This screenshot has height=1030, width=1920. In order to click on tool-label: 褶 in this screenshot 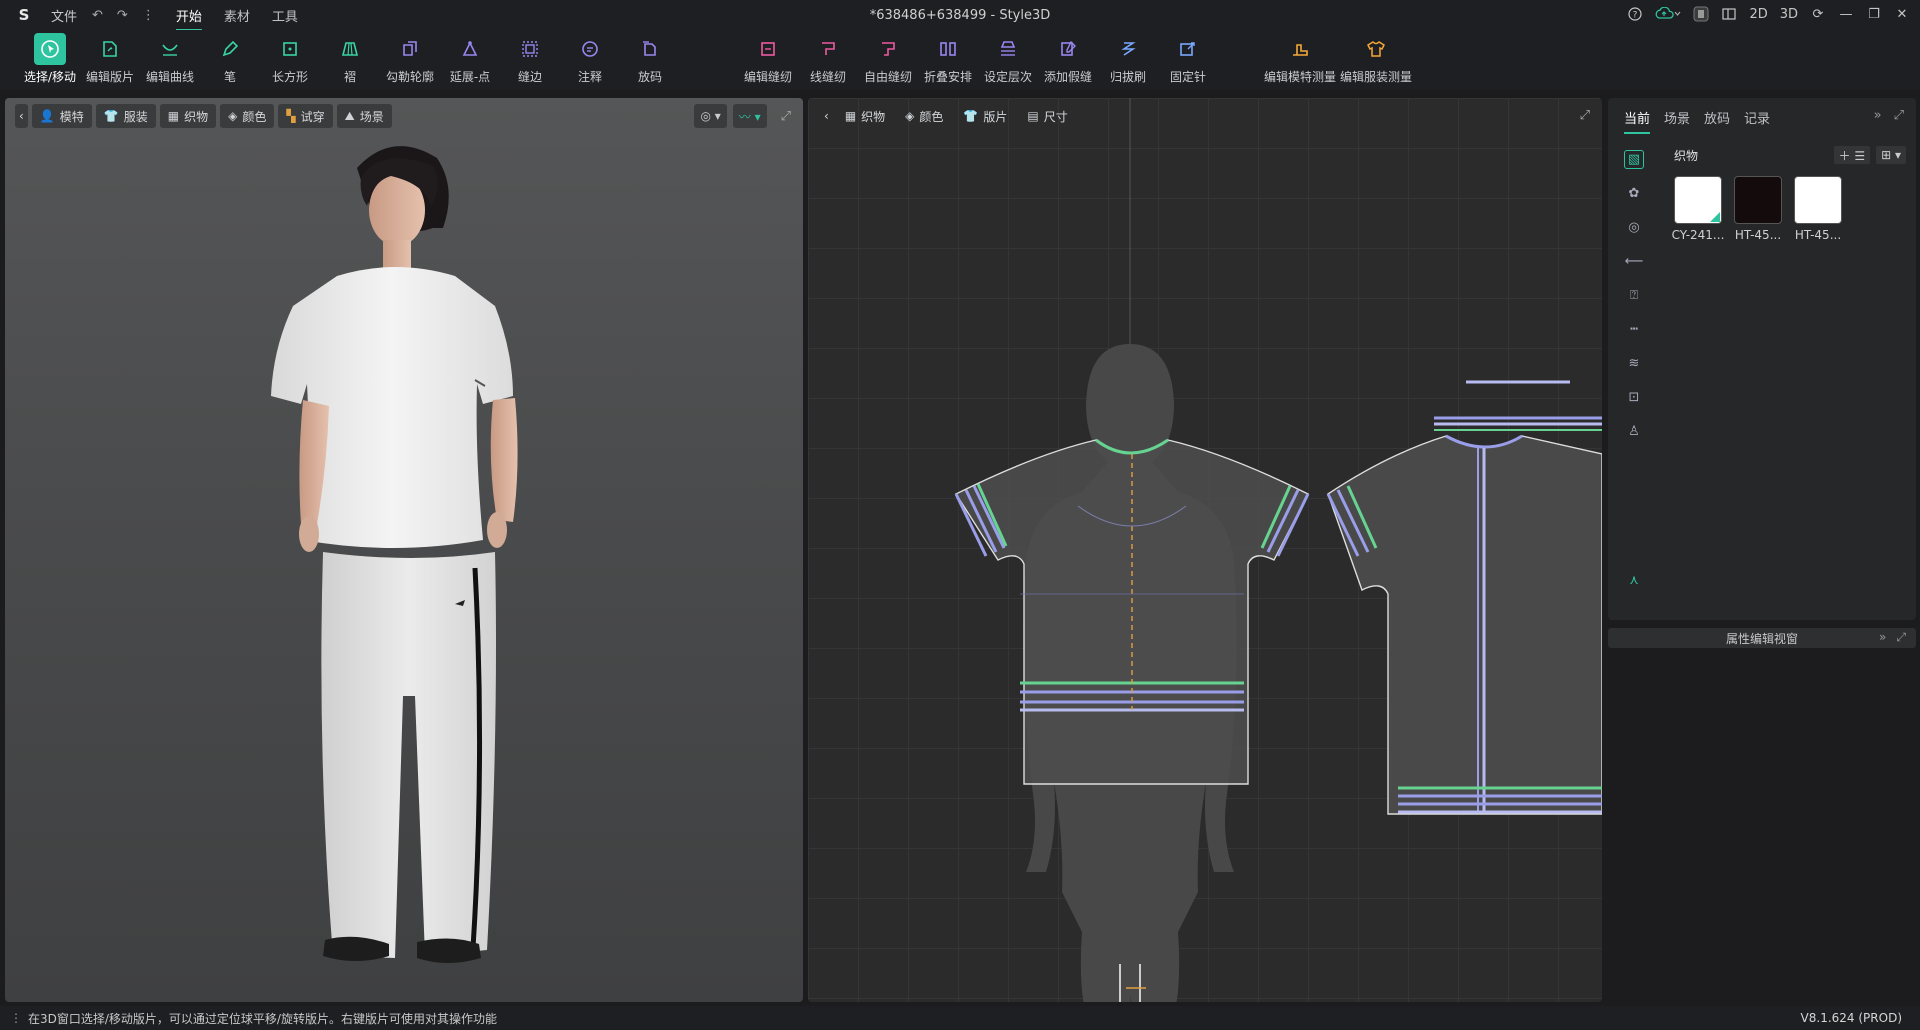, I will do `click(349, 77)`.